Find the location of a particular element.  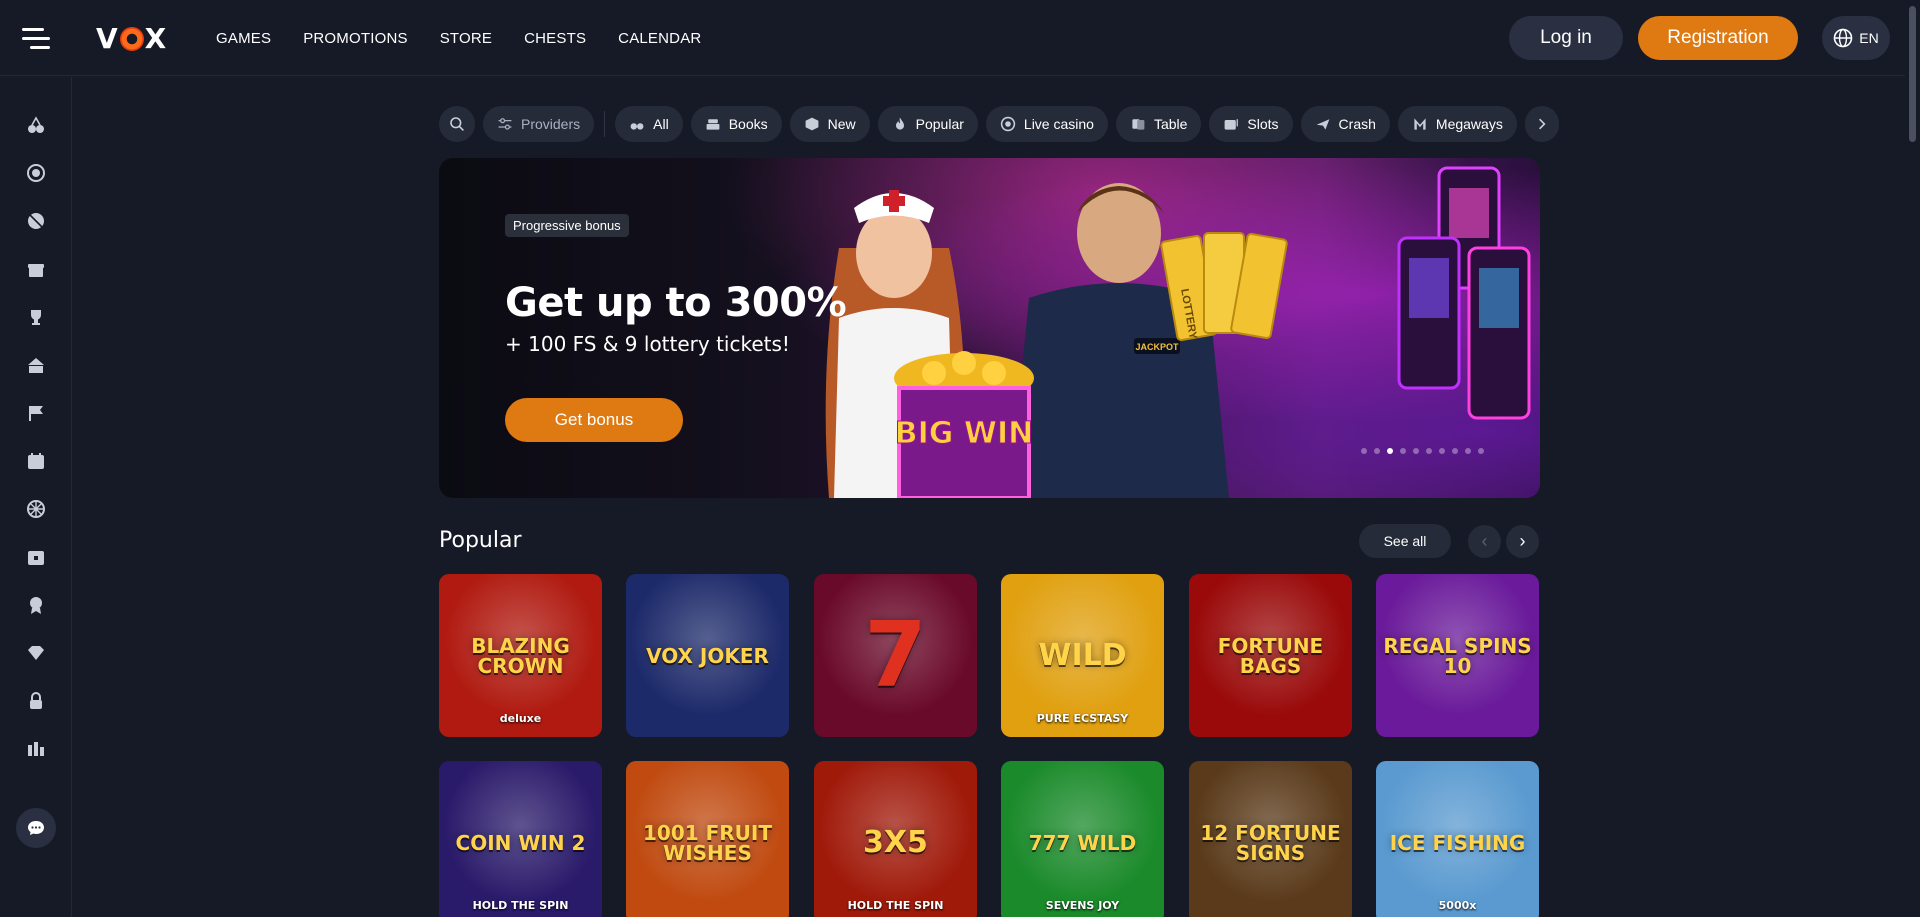

game-subtitle: HOLD THE SPIN is located at coordinates (520, 905).